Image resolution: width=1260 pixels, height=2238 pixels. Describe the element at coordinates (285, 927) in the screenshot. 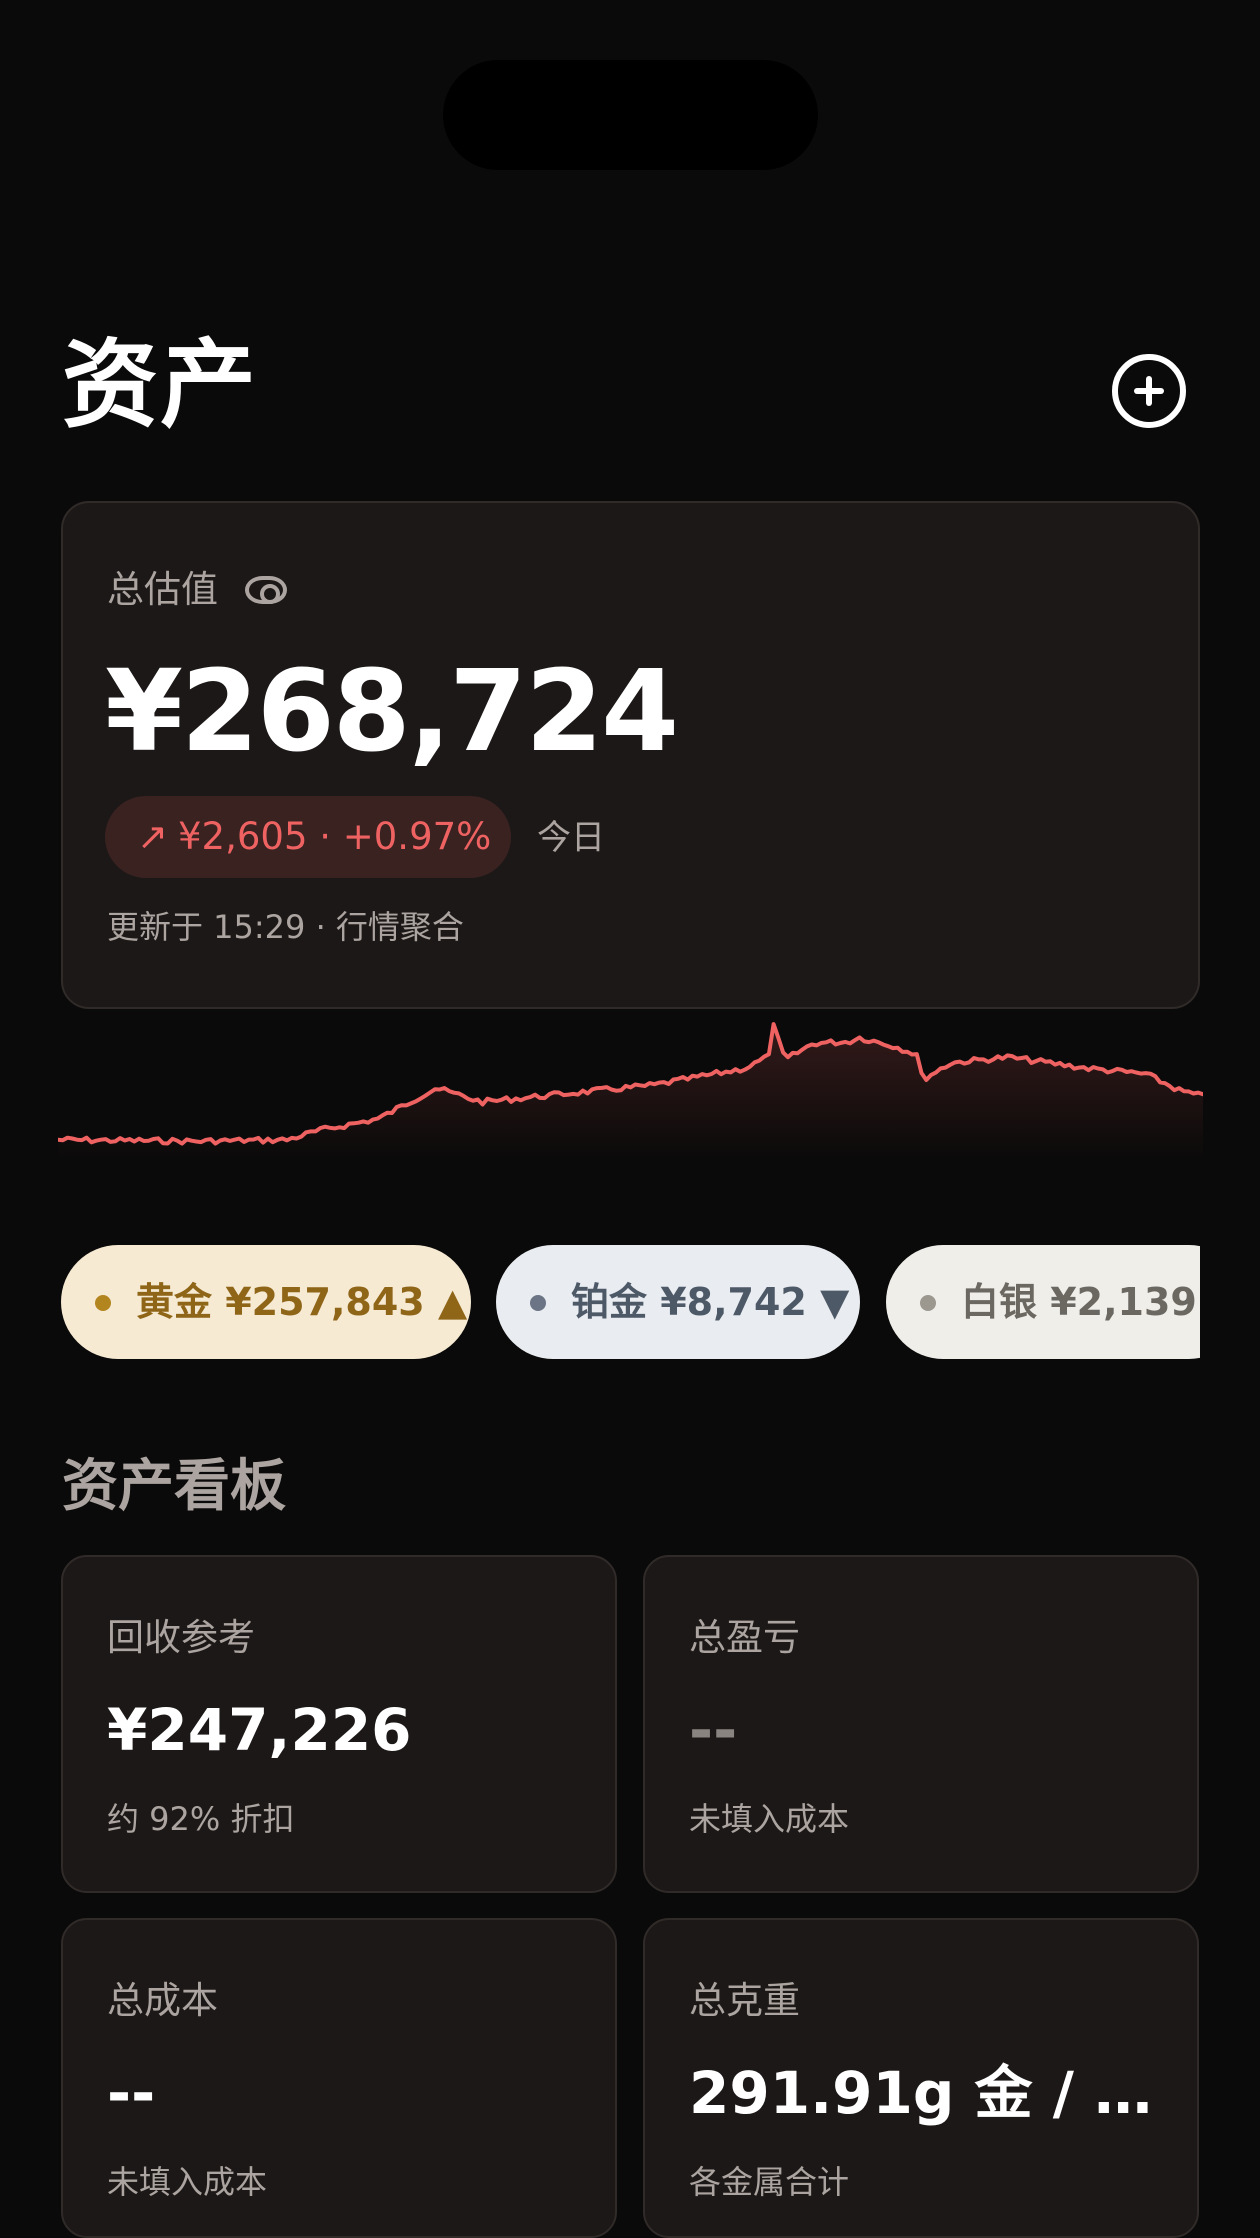

I see `update-time: 更新于 15:29 · 行情聚合` at that location.